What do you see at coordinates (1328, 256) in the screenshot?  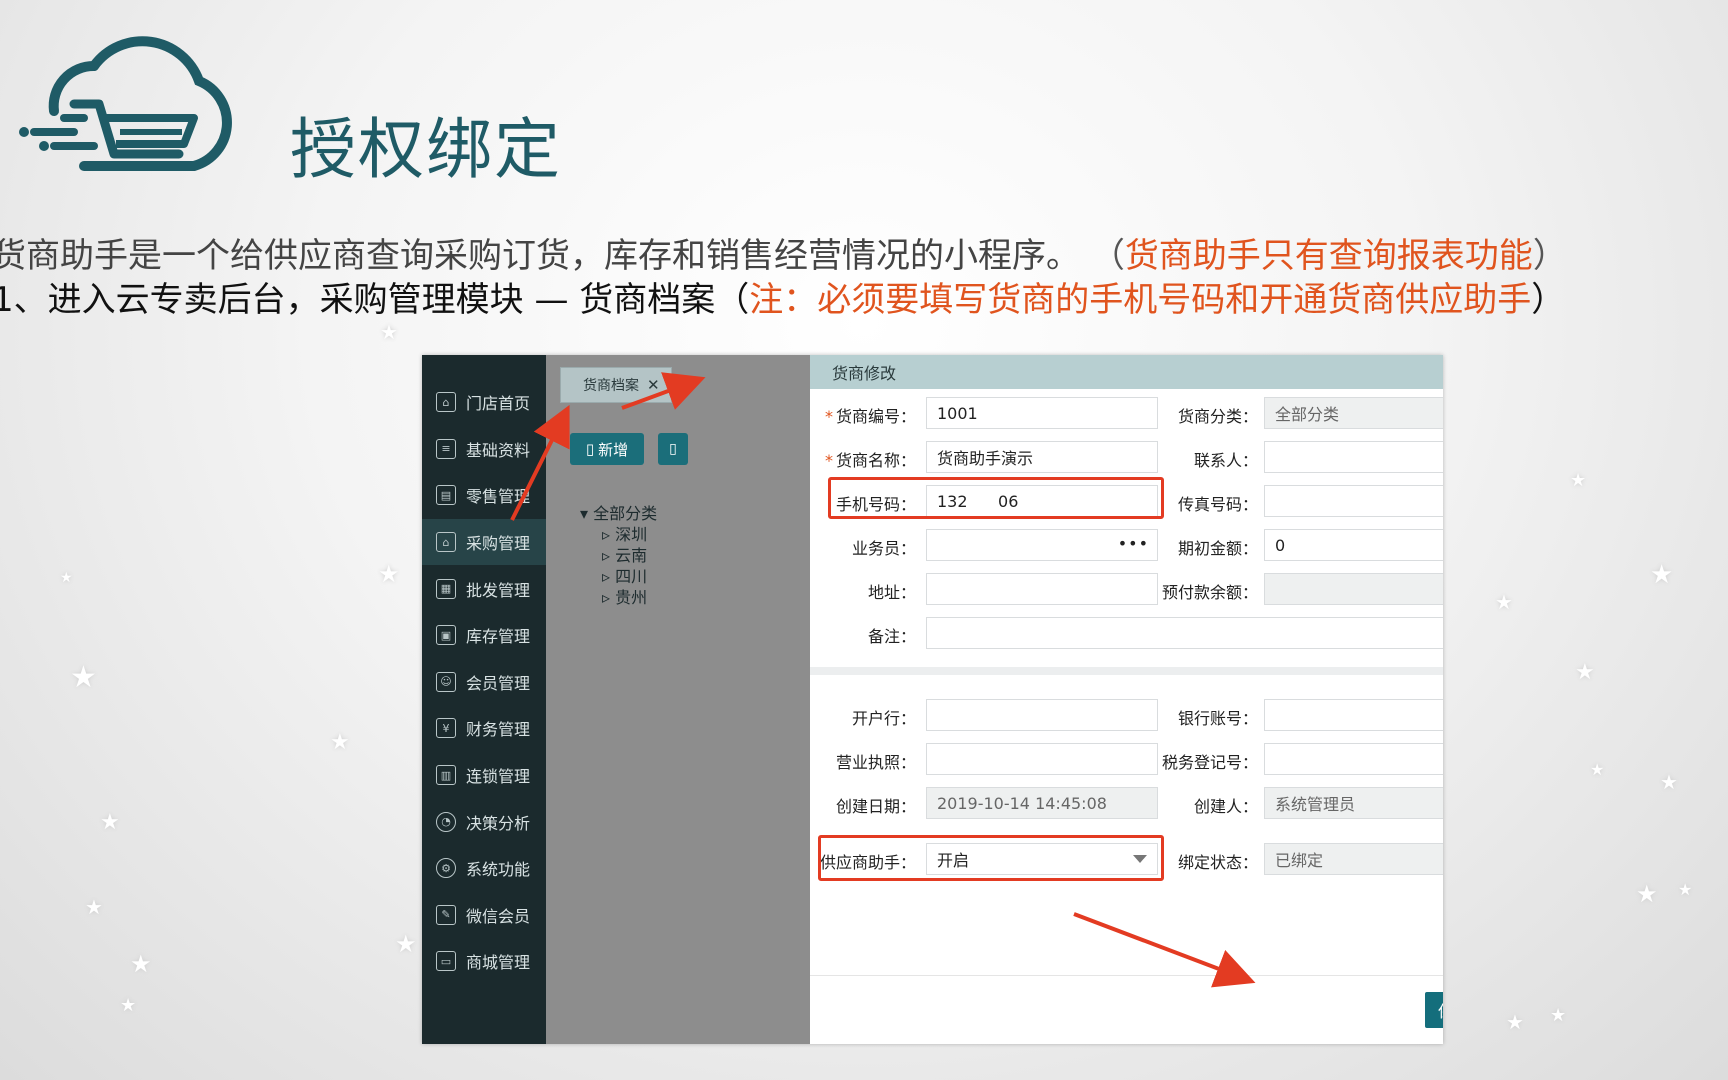 I see `description-line-1-highlight: 货商助手只有查询报表功能` at bounding box center [1328, 256].